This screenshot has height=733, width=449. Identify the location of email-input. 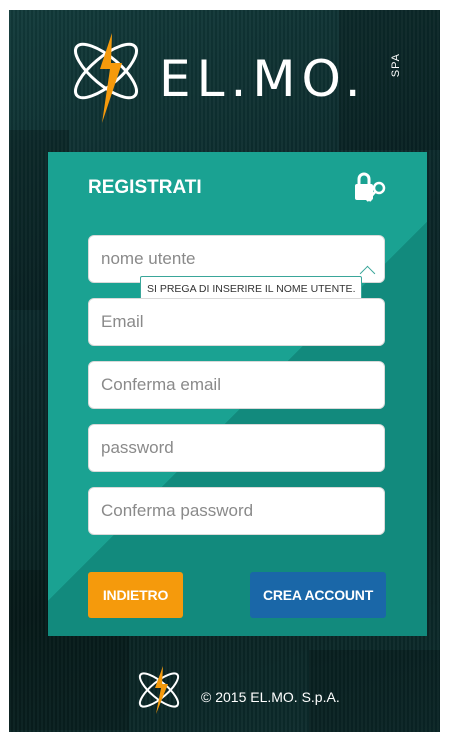
(236, 322).